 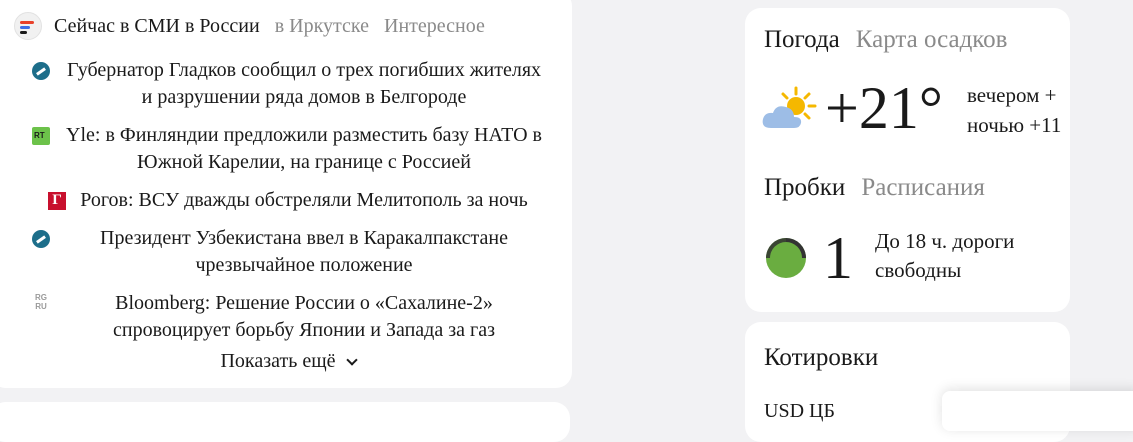 I want to click on traffic-light-green-icon, so click(x=786, y=258).